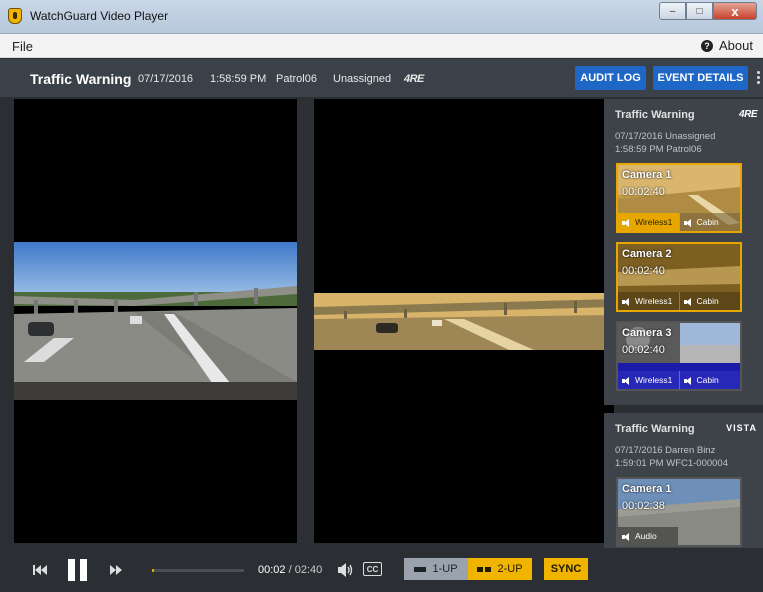 This screenshot has height=592, width=763. What do you see at coordinates (81, 79) in the screenshot?
I see `event-title: Traffic Warning` at bounding box center [81, 79].